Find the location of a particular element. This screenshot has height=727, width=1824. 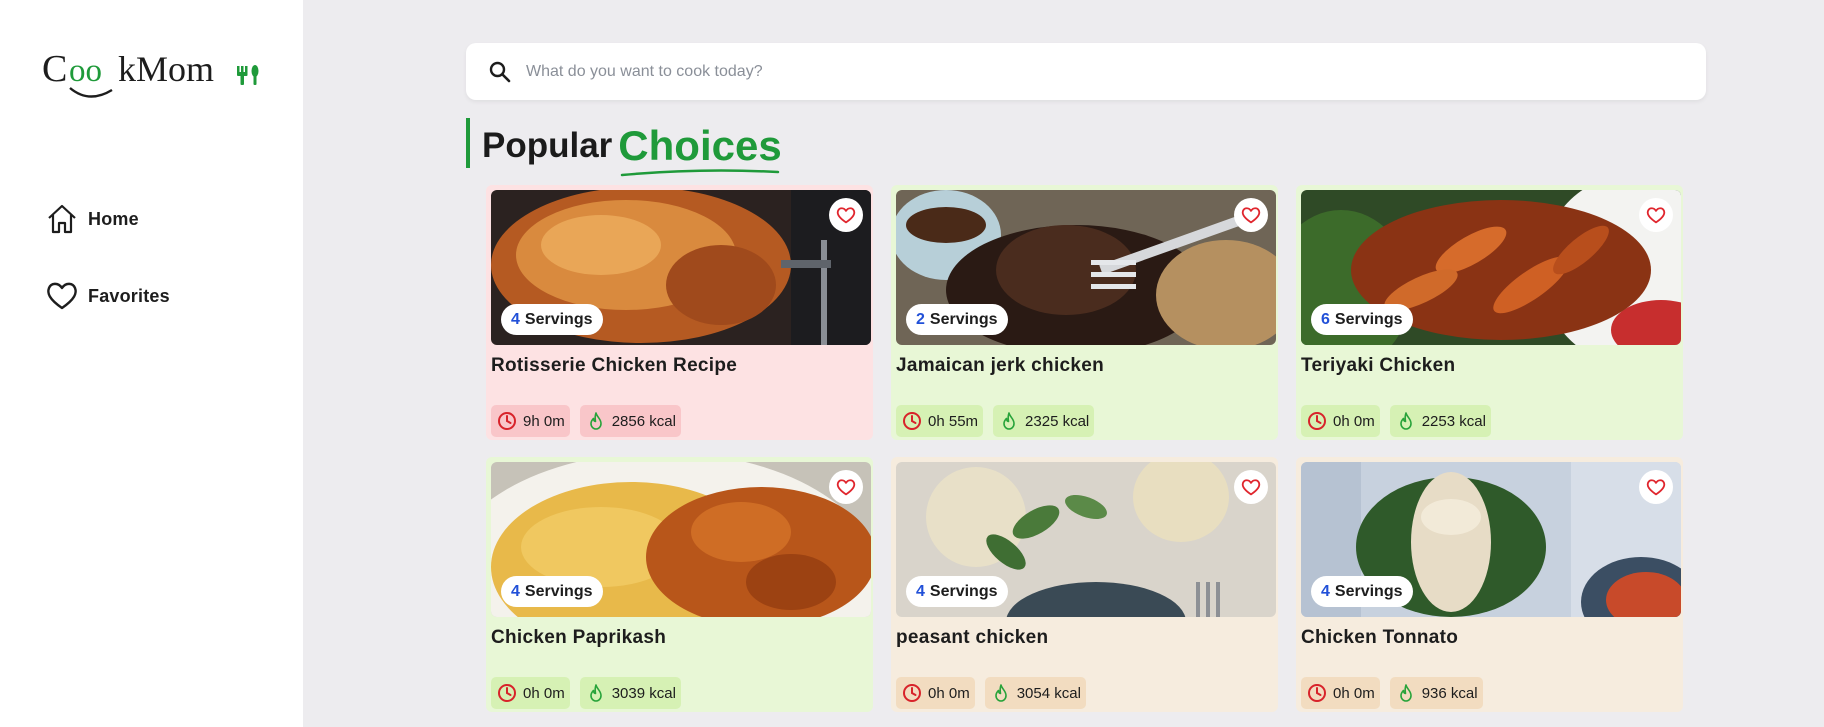

servings-badge: 2 Servings is located at coordinates (957, 319).